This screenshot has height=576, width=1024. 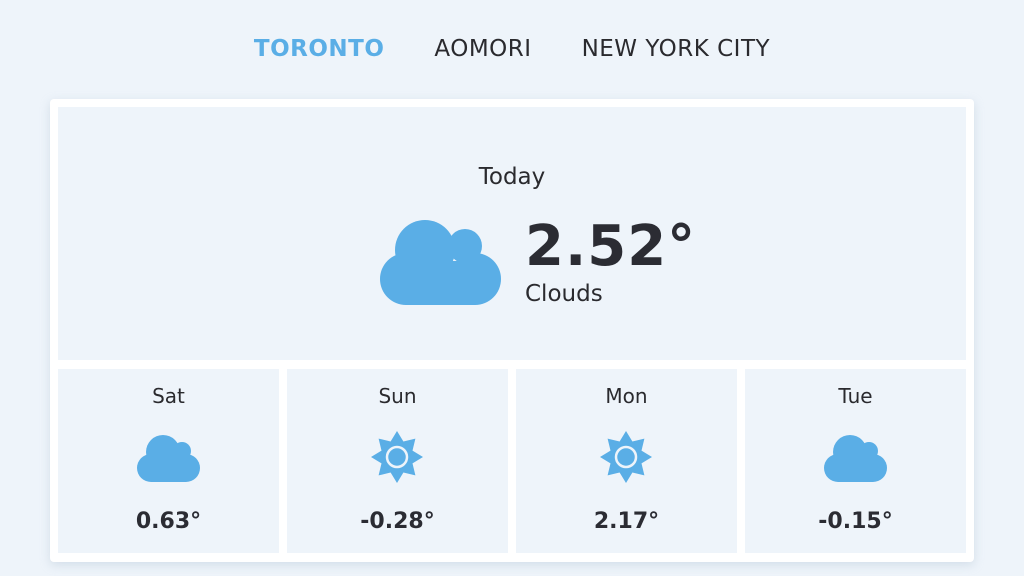 What do you see at coordinates (397, 521) in the screenshot?
I see `day-temperature: -0.28°` at bounding box center [397, 521].